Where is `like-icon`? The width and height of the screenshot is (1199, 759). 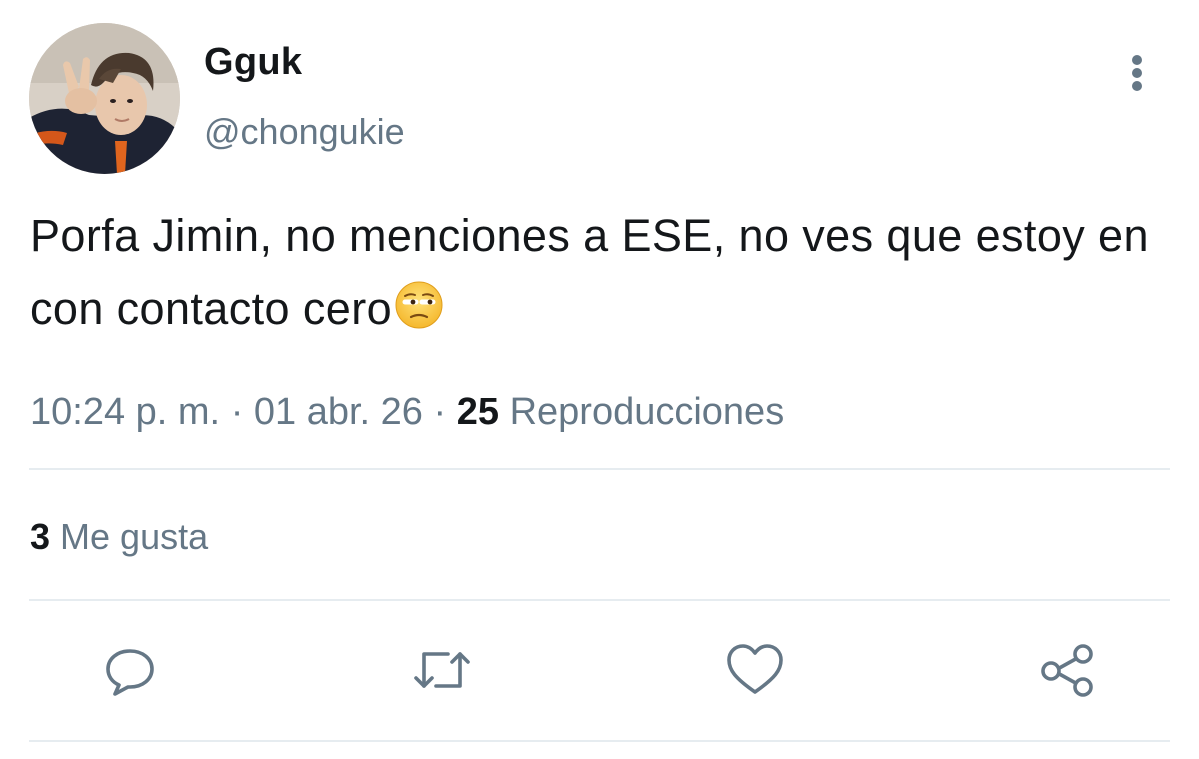
like-icon is located at coordinates (755, 669).